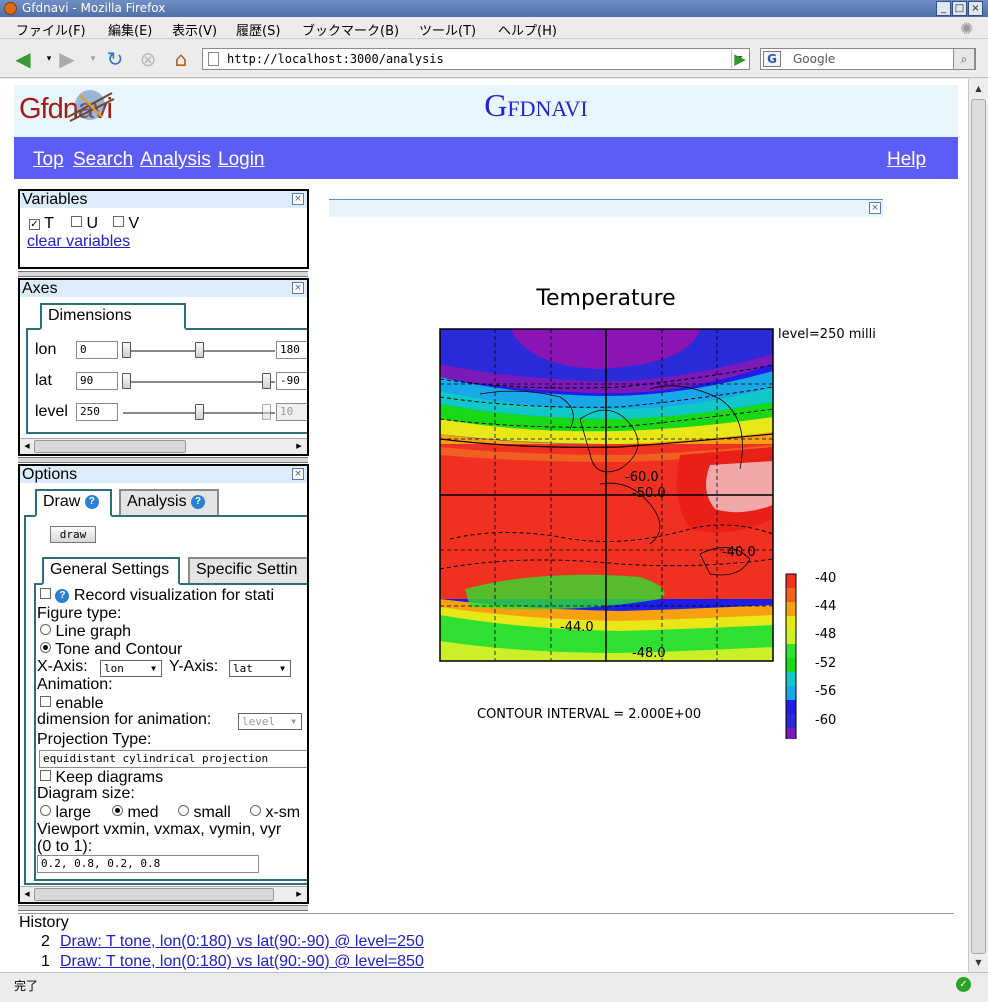 This screenshot has height=1002, width=988. What do you see at coordinates (291, 350) in the screenshot?
I see `lon-max-input: 180` at bounding box center [291, 350].